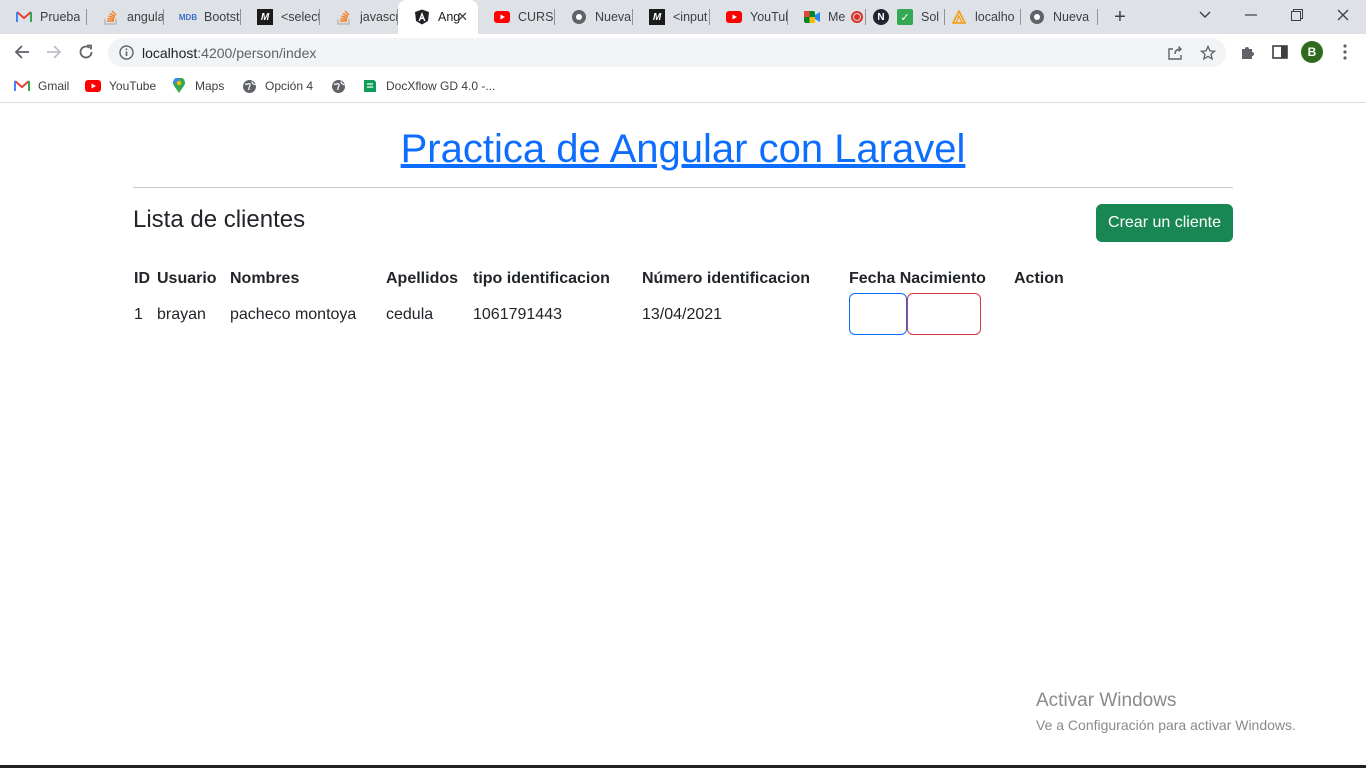  Describe the element at coordinates (1205, 15) in the screenshot. I see `tab-search-chevron-icon` at that location.